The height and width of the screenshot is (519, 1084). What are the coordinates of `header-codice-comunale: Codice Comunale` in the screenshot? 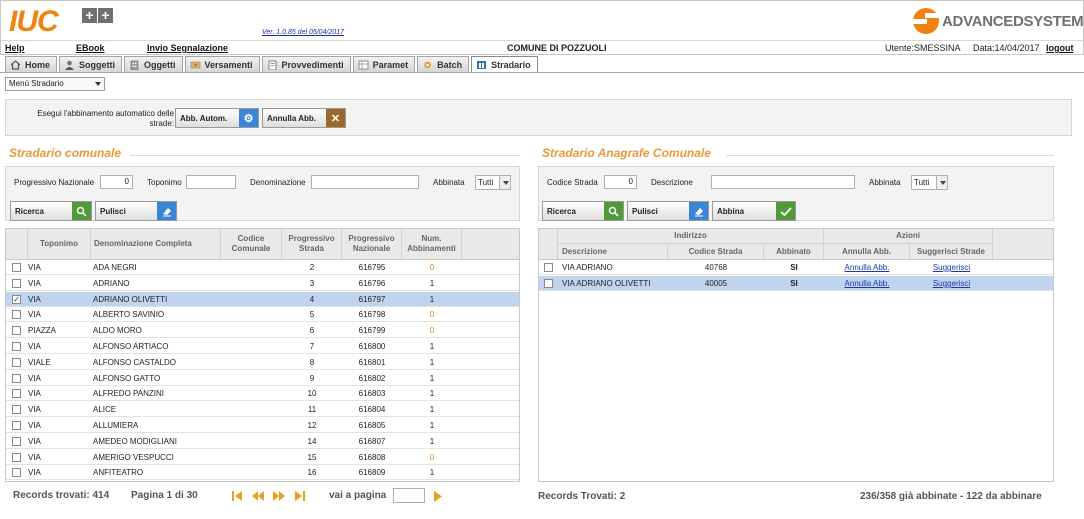 It's located at (251, 244).